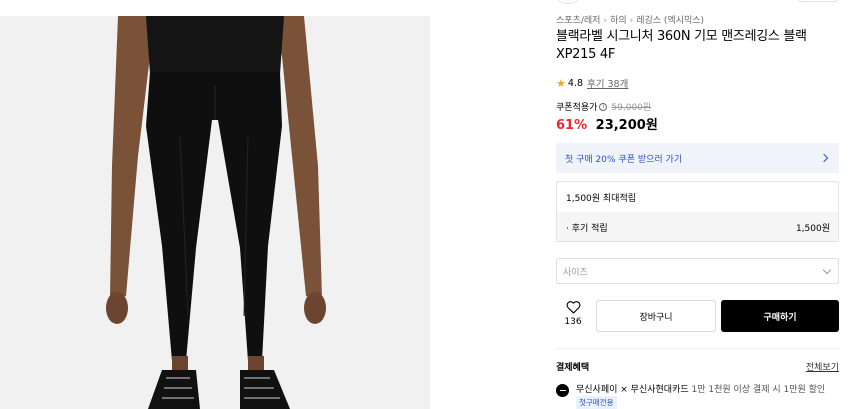 The width and height of the screenshot is (849, 409). I want to click on add-to-cart-button: 장바구니, so click(656, 316).